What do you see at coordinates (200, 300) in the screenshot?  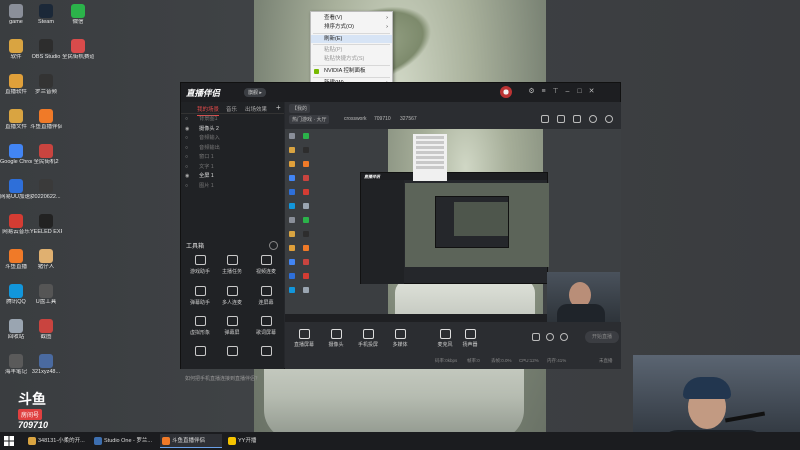 I see `tool-button: 弹幕助手` at bounding box center [200, 300].